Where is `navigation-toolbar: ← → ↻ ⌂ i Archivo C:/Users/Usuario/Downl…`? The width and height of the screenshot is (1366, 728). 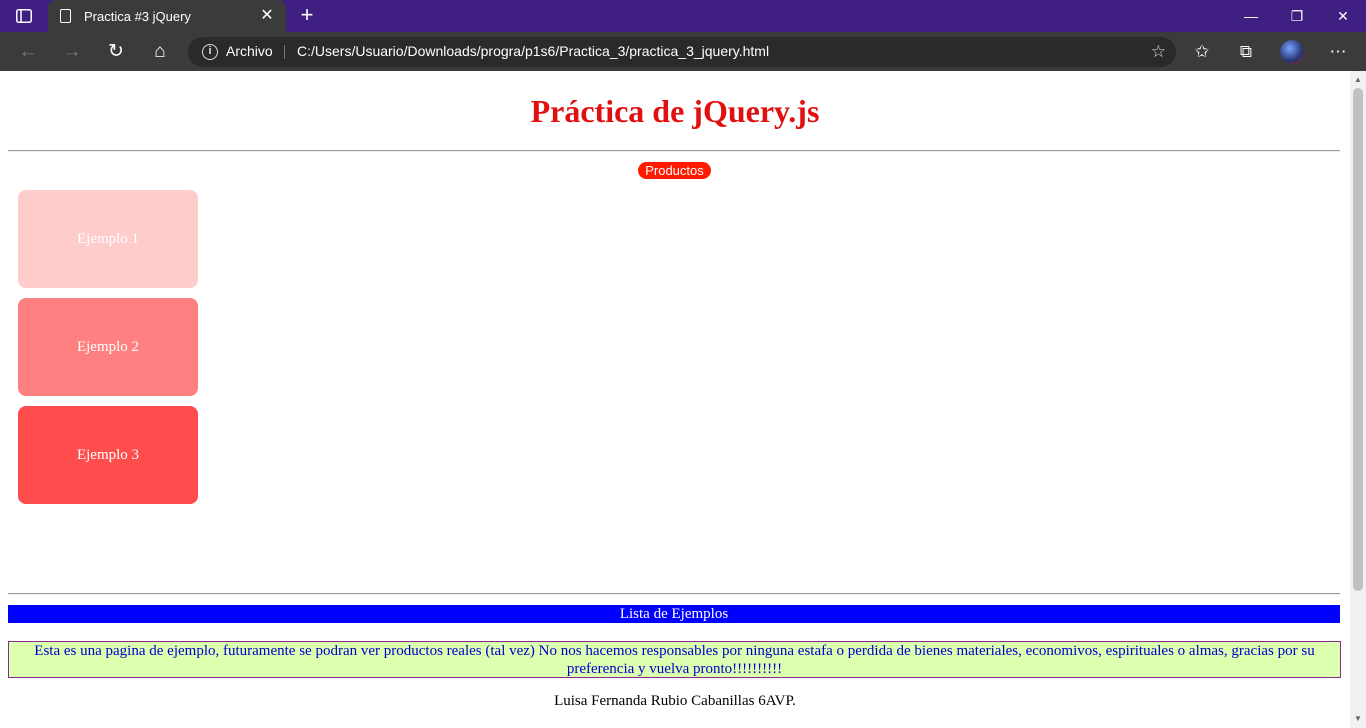
navigation-toolbar: ← → ↻ ⌂ i Archivo C:/Users/Usuario/Downl… is located at coordinates (683, 51).